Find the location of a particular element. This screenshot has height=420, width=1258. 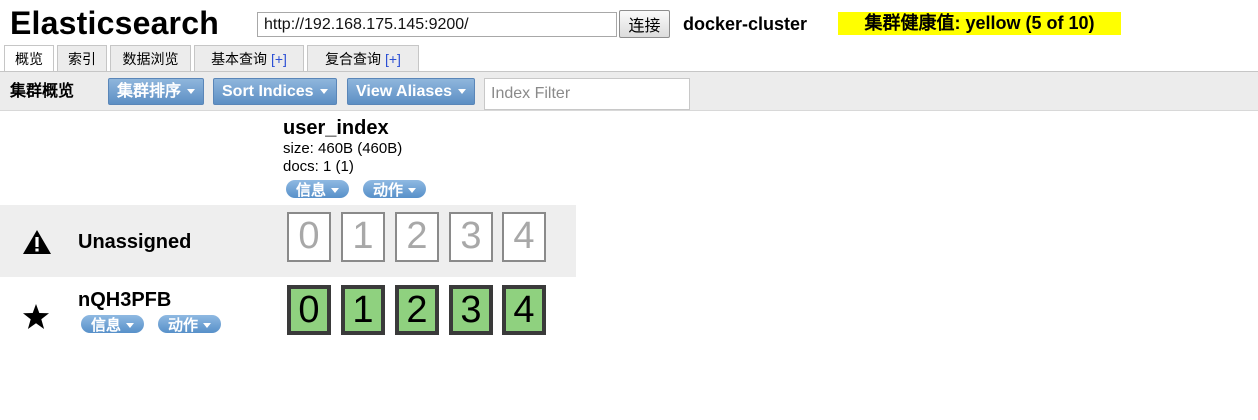

app-title: Elasticsearch is located at coordinates (114, 23).